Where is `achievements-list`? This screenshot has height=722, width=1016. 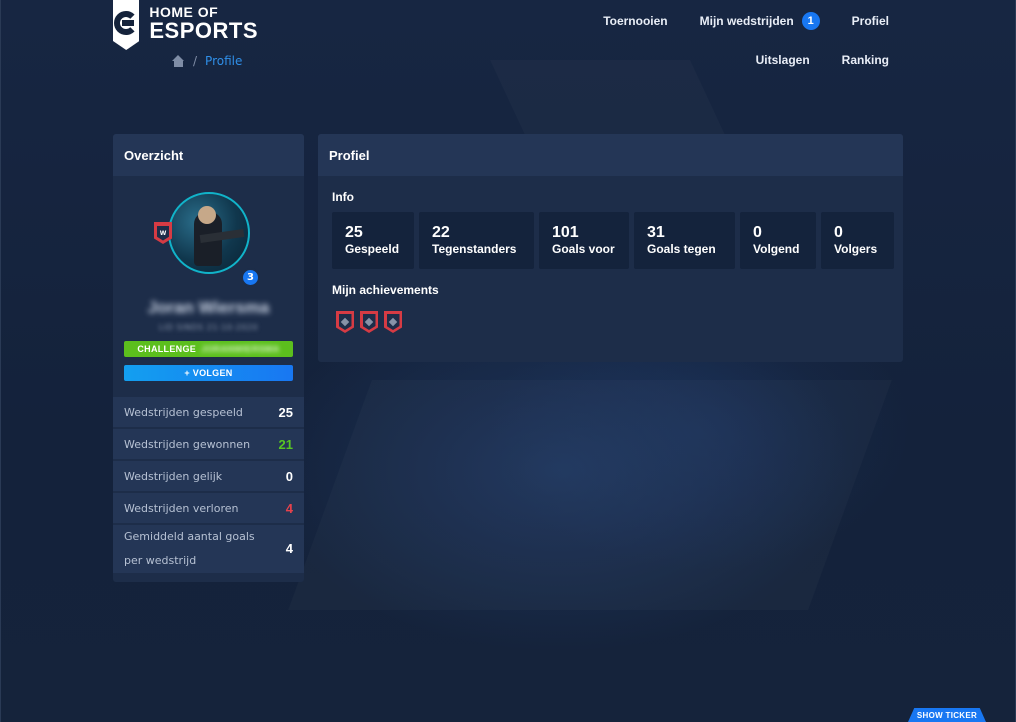
achievements-list is located at coordinates (610, 322).